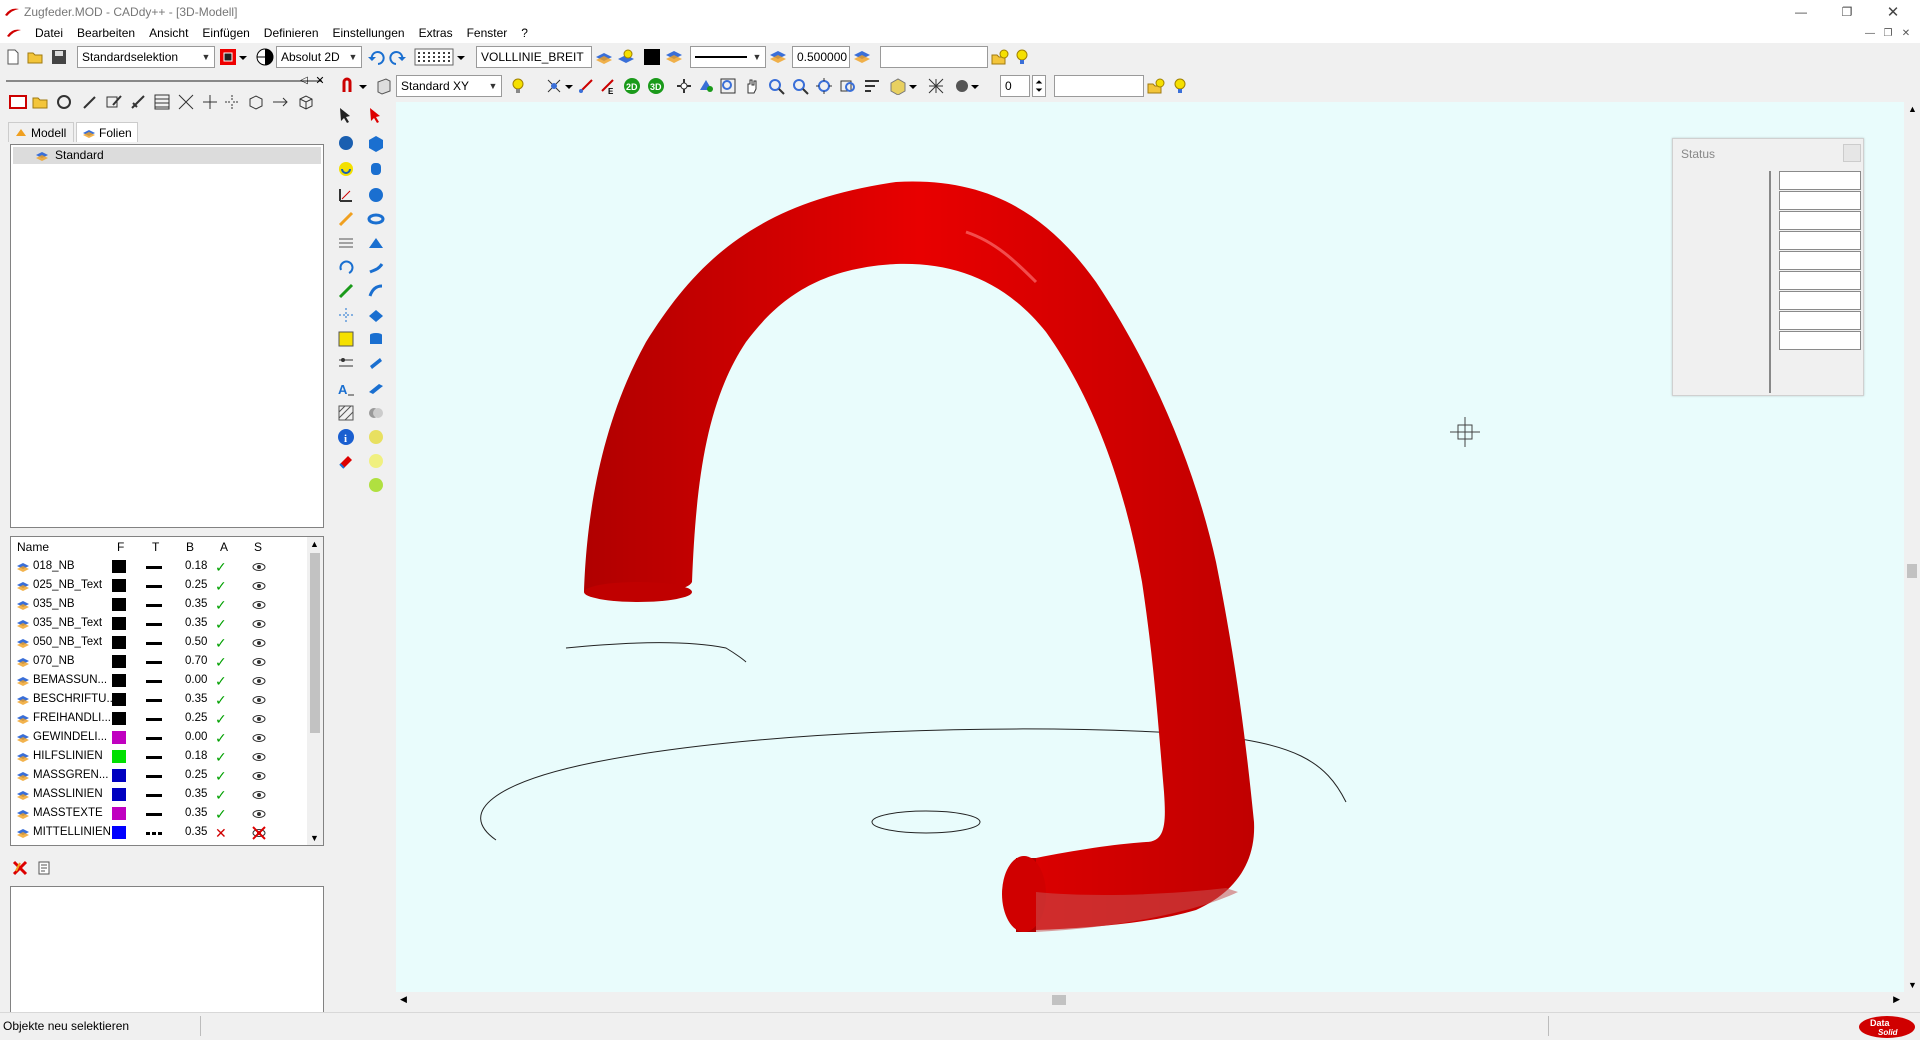 The width and height of the screenshot is (1920, 1040). I want to click on close-button: ✕, so click(1893, 11).